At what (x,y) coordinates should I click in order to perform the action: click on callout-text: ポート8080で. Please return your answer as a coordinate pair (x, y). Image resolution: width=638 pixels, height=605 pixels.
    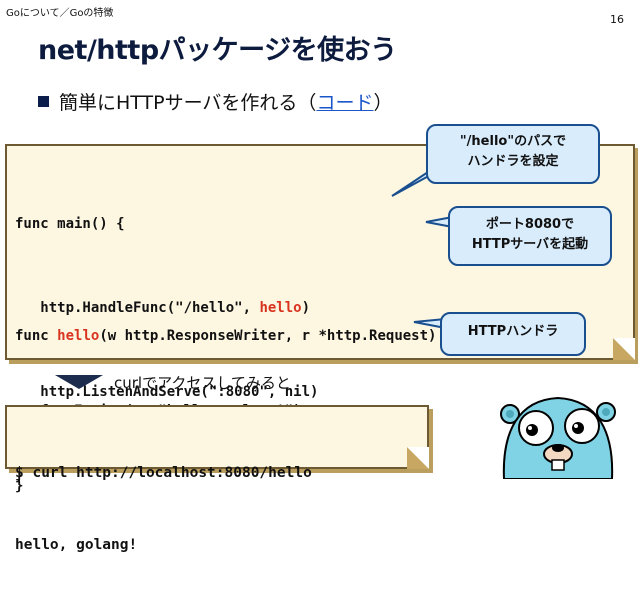
    Looking at the image, I should click on (530, 224).